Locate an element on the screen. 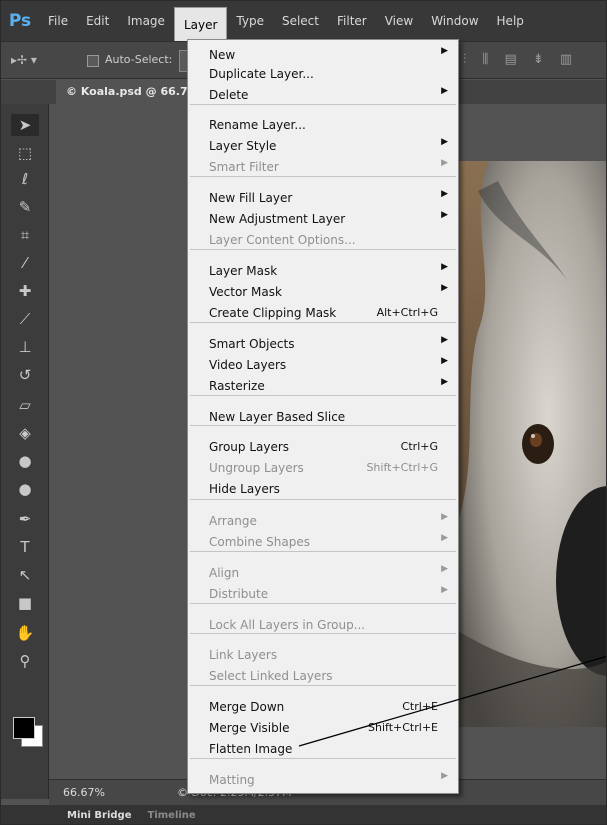 The image size is (607, 825). menu-item-group-layers: Group Layers Ctrl+G is located at coordinates (323, 446).